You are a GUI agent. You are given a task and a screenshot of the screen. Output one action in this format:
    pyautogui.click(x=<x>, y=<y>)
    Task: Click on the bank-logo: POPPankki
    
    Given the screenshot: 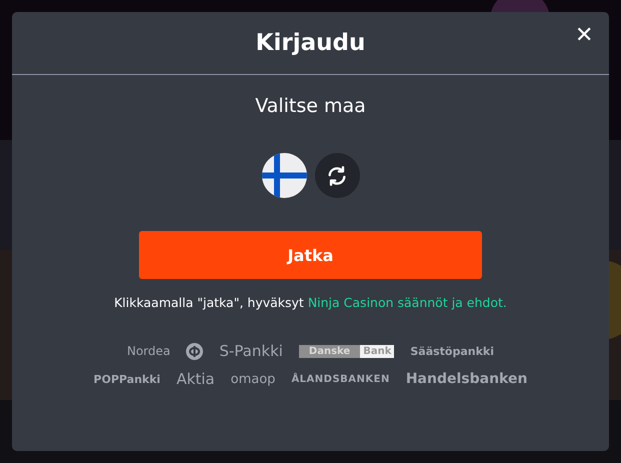 What is the action you would take?
    pyautogui.click(x=127, y=379)
    